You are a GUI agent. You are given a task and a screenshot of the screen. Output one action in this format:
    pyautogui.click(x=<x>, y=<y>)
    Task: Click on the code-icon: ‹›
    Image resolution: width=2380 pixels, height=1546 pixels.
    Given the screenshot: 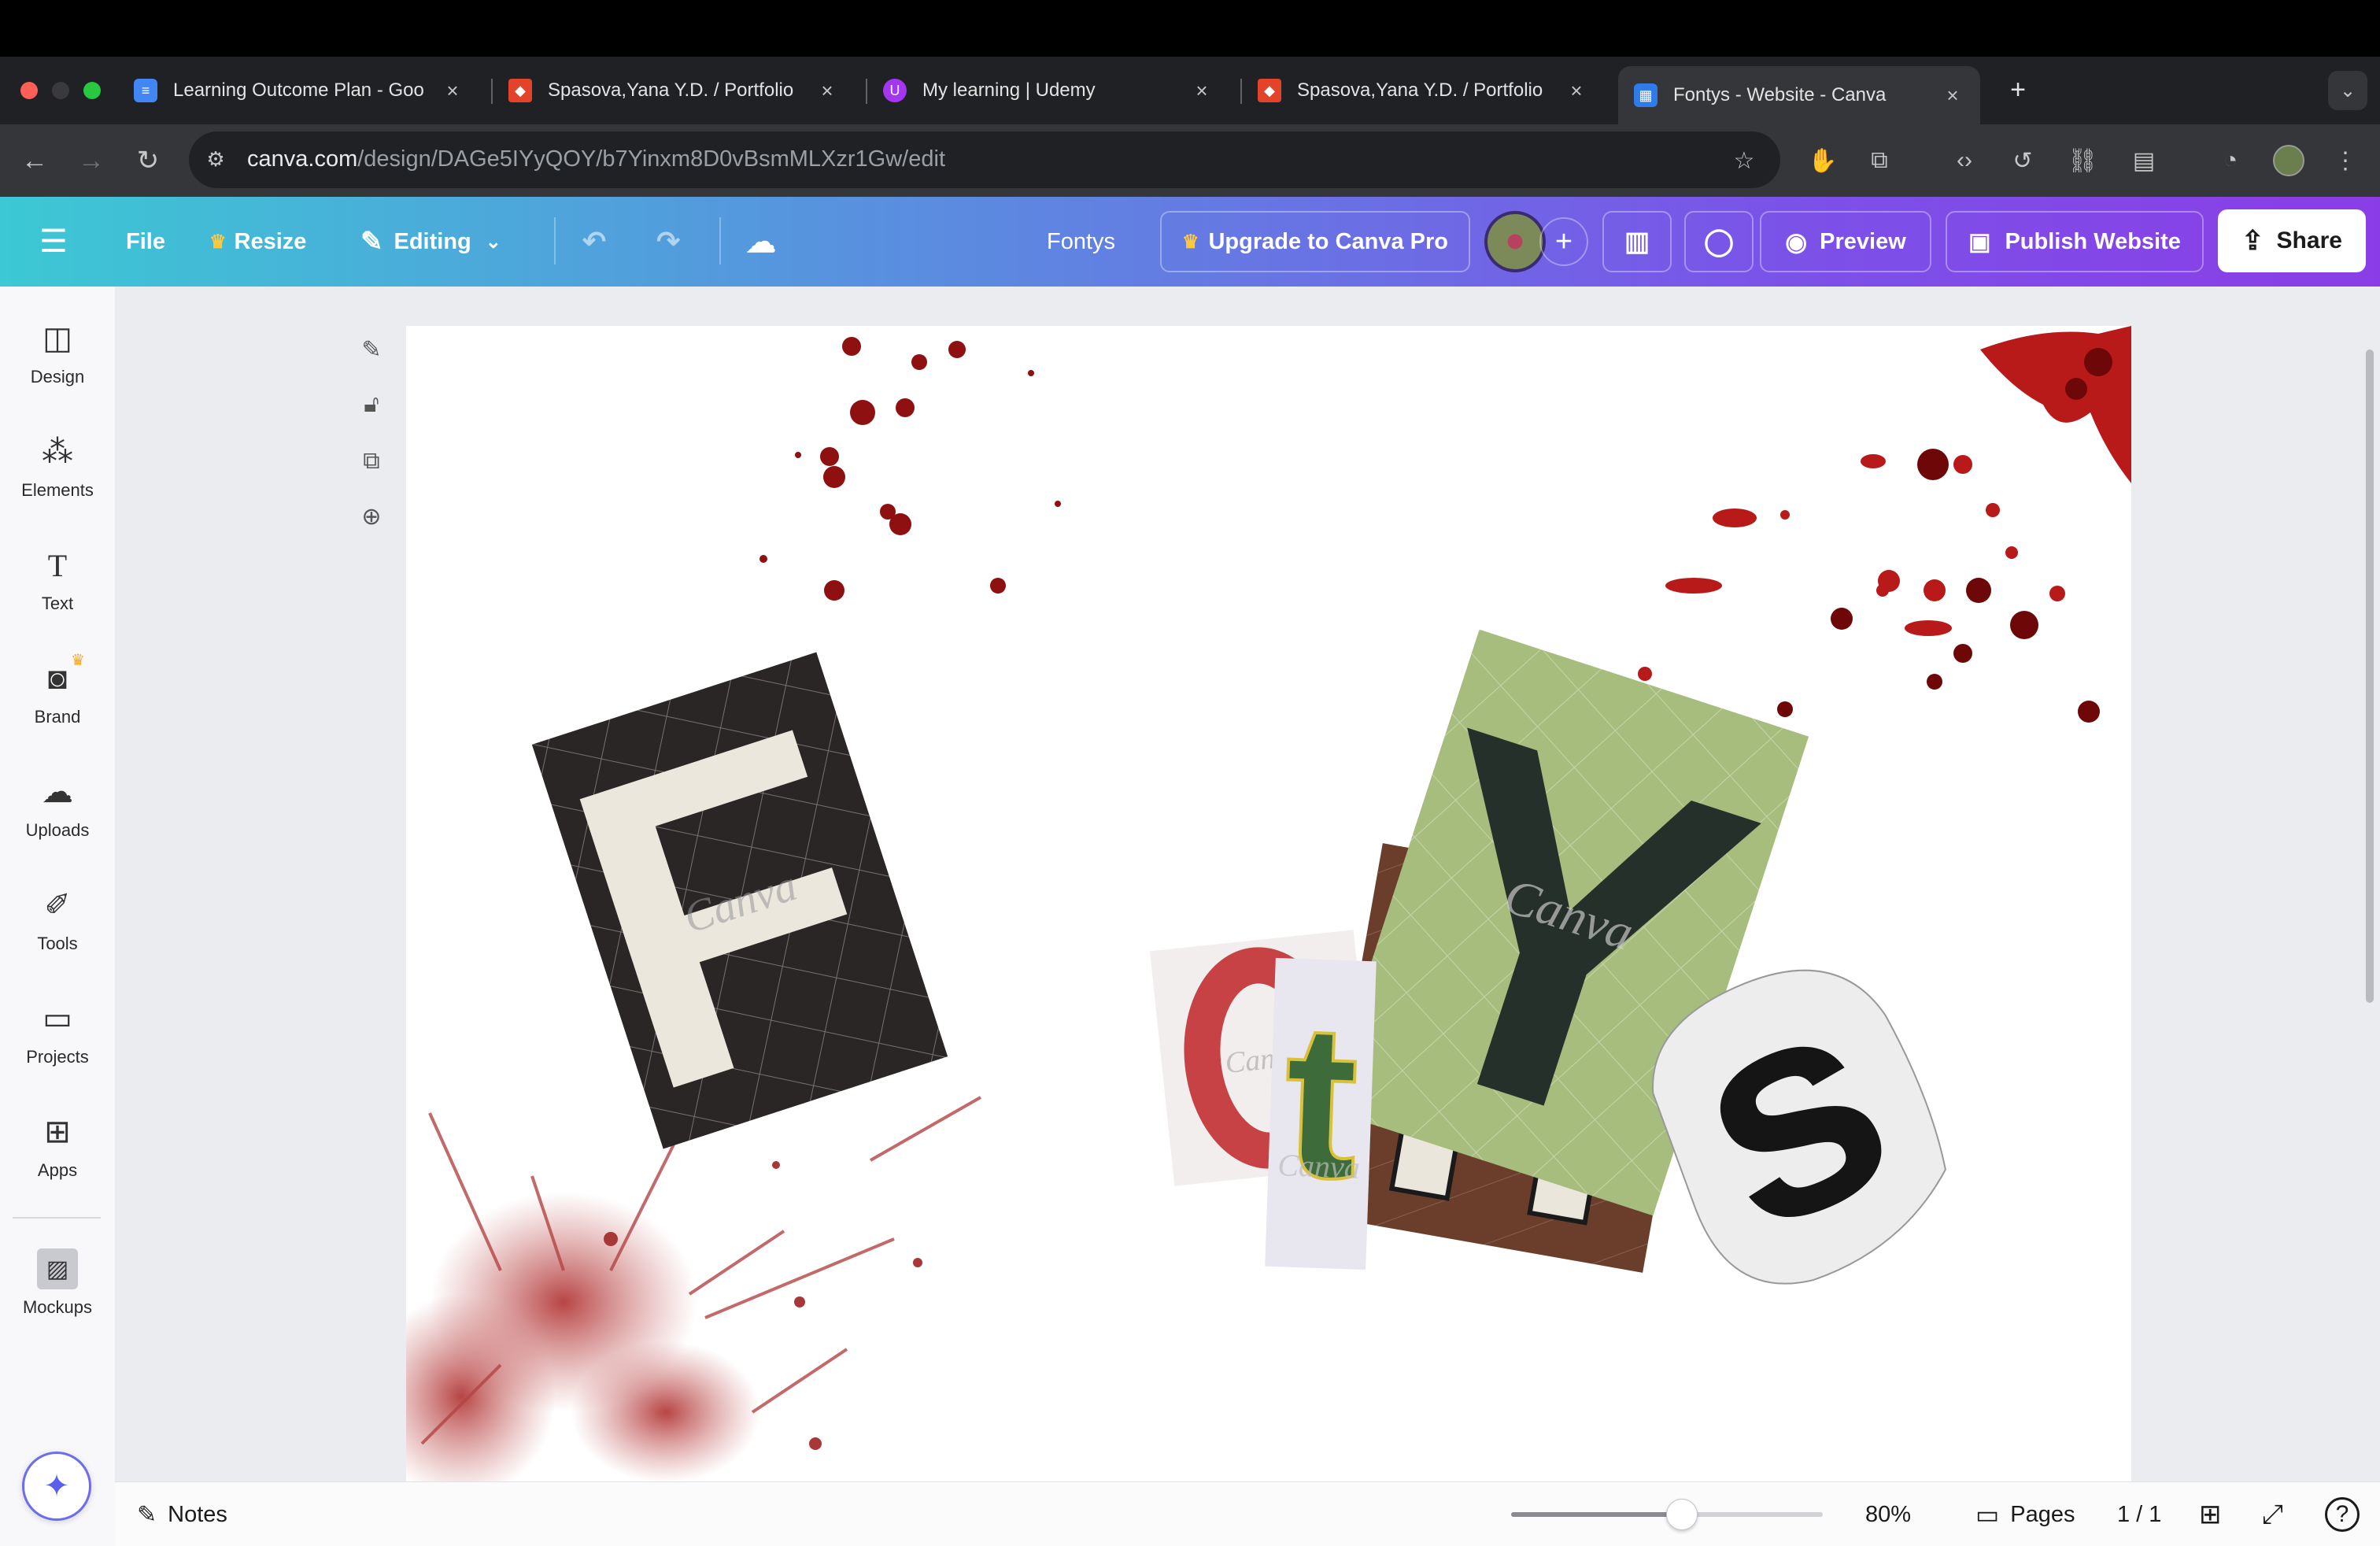 What is the action you would take?
    pyautogui.click(x=1964, y=160)
    